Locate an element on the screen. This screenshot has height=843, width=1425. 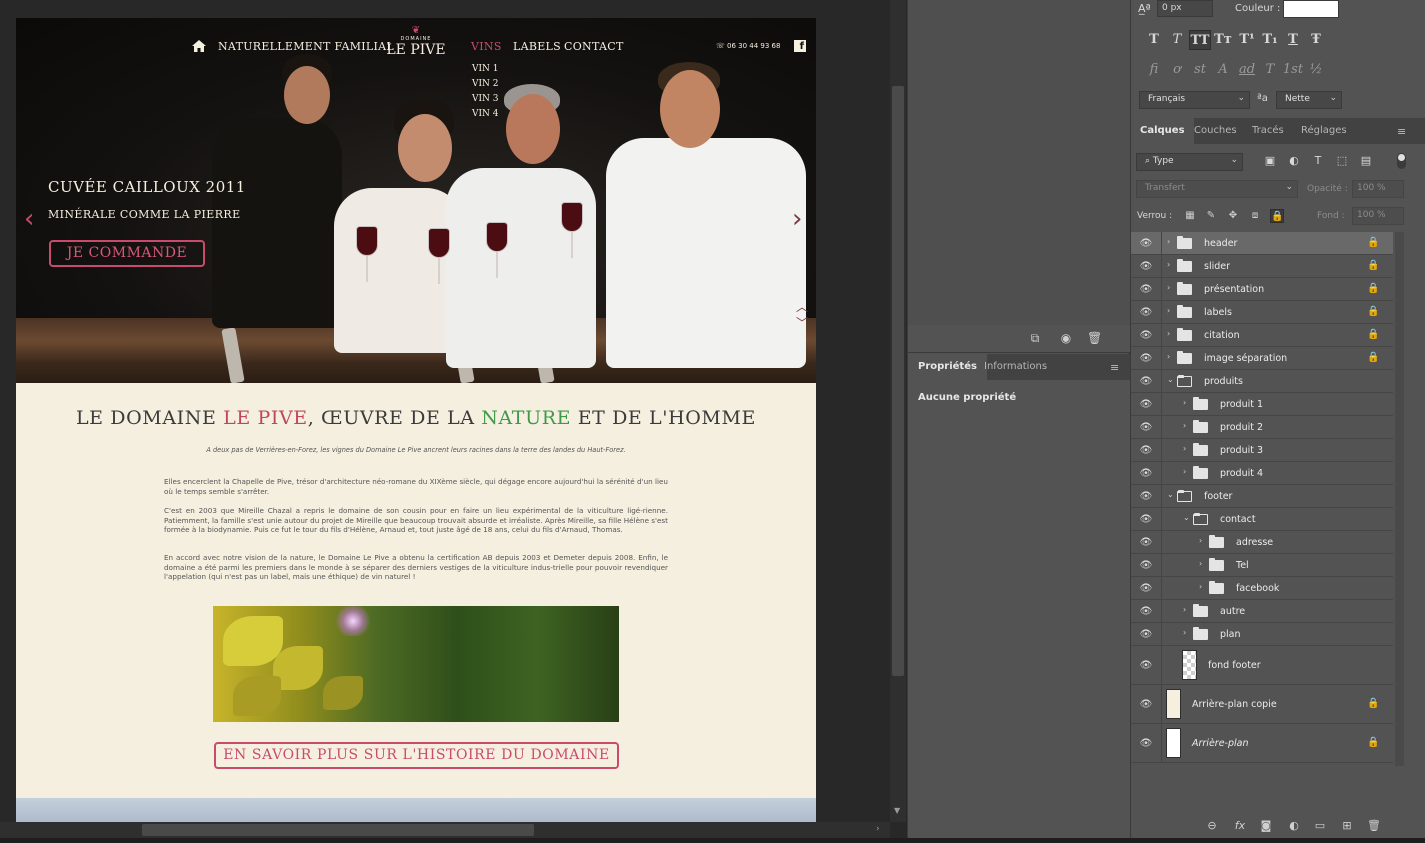
layer-row: 👁 ⌄ footer is located at coordinates (1262, 496).